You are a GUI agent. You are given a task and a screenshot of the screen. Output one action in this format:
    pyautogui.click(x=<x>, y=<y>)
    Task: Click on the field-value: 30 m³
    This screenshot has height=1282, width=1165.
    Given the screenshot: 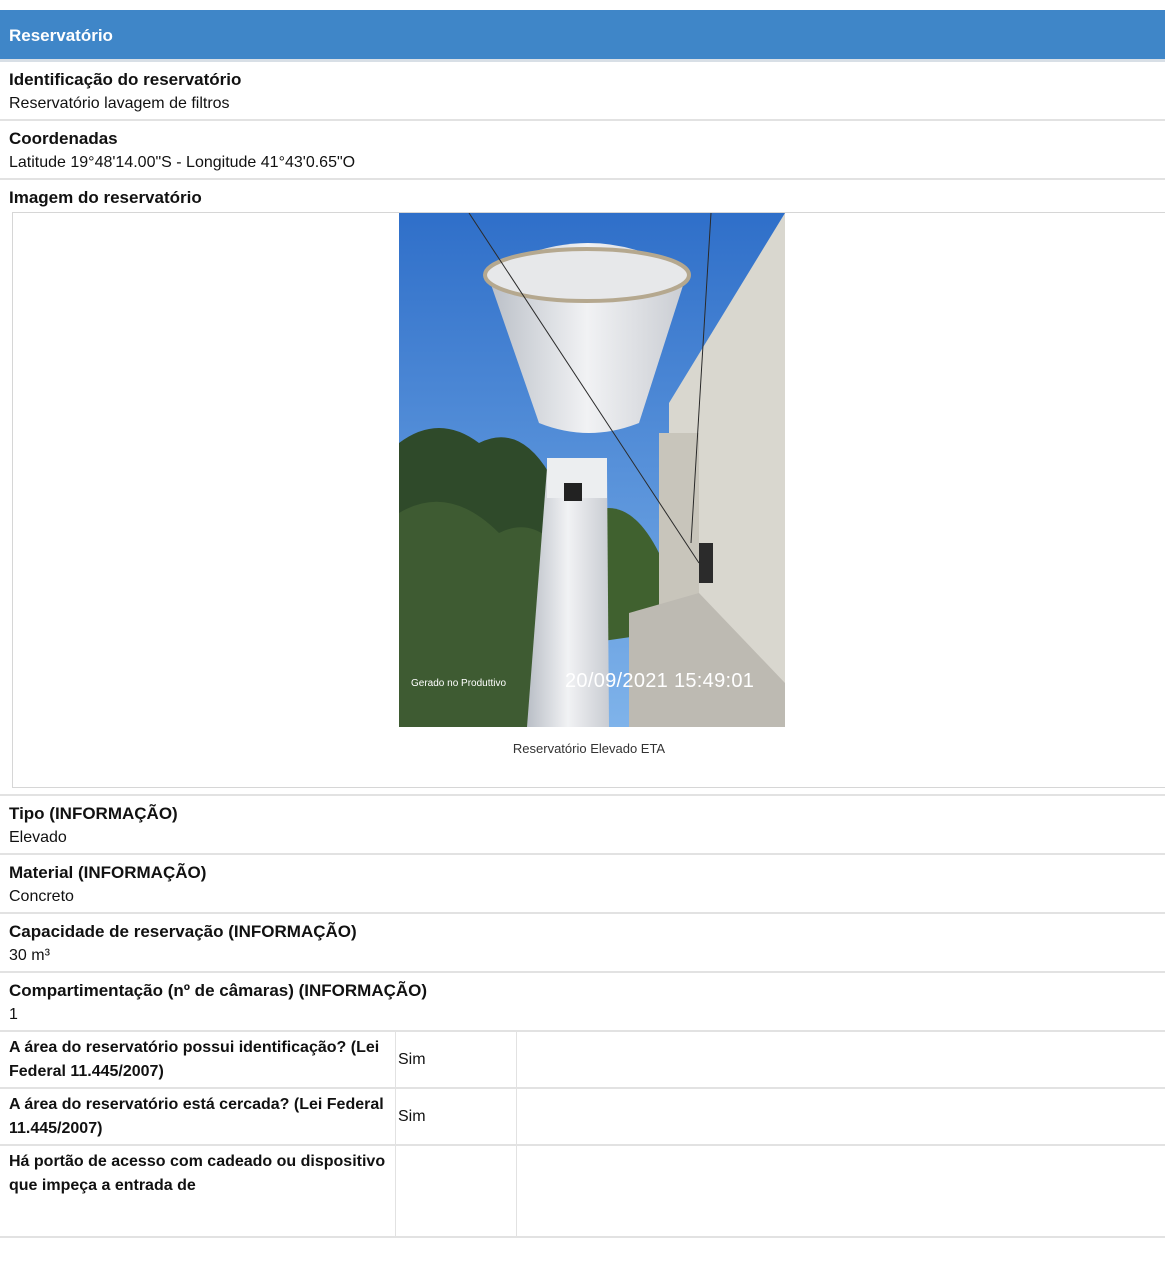 What is the action you would take?
    pyautogui.click(x=29, y=955)
    